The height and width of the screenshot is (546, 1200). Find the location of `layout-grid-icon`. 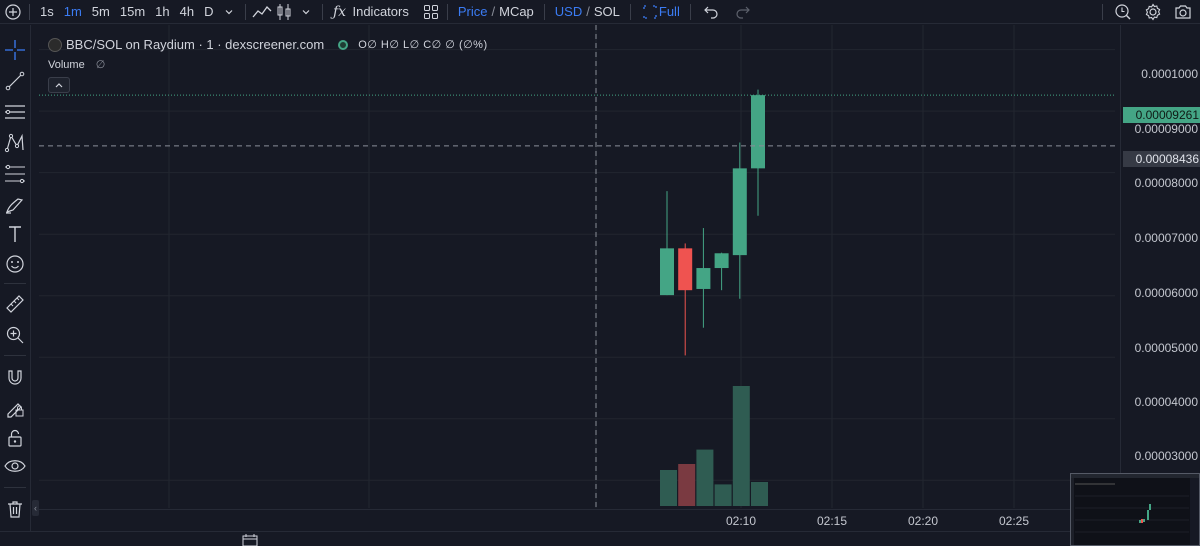

layout-grid-icon is located at coordinates (431, 12).